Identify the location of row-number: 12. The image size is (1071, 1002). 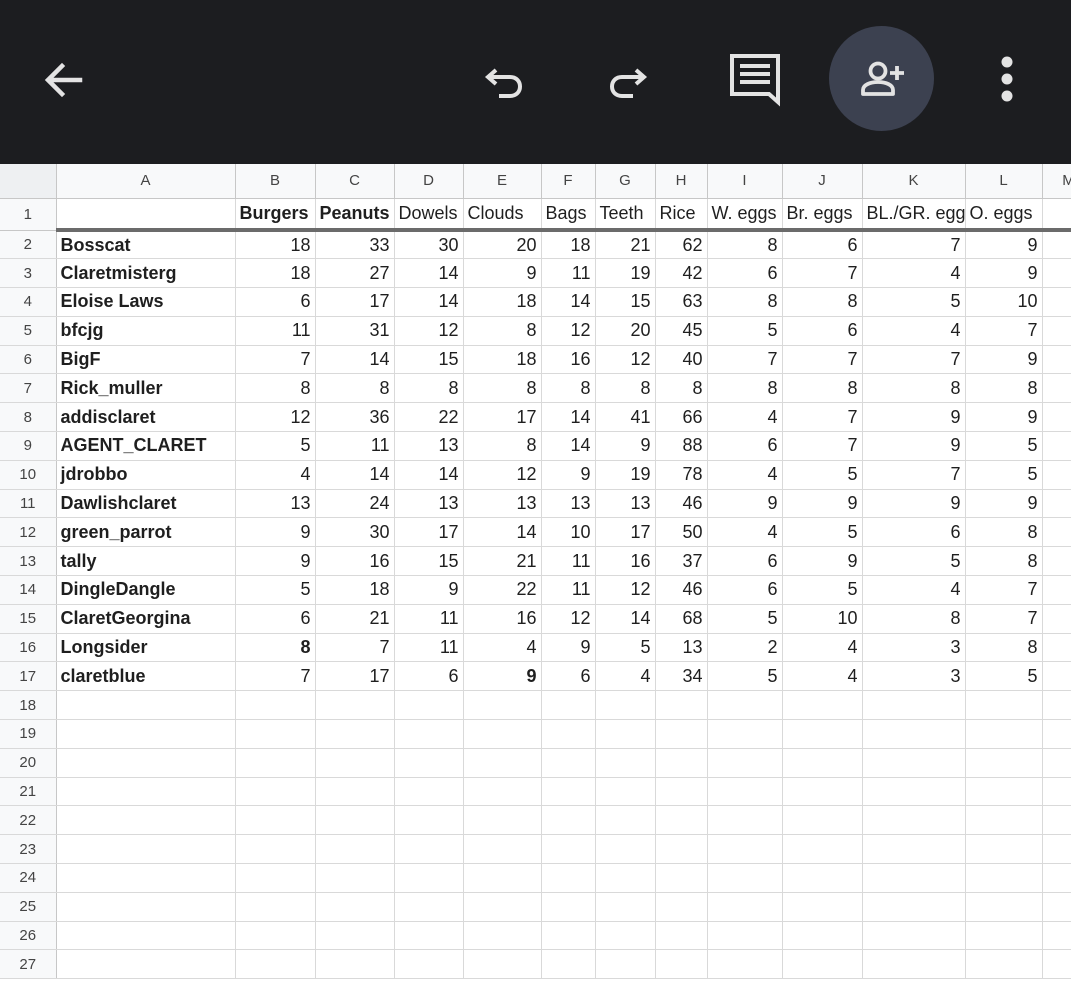
(28, 532).